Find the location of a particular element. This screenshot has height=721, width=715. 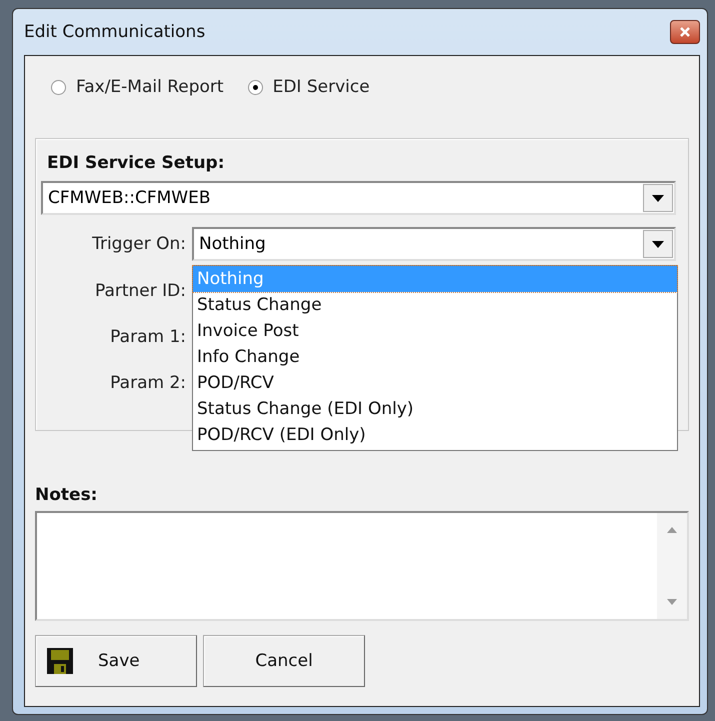

dropdown-option: Status Change (EDI Only) is located at coordinates (435, 409).